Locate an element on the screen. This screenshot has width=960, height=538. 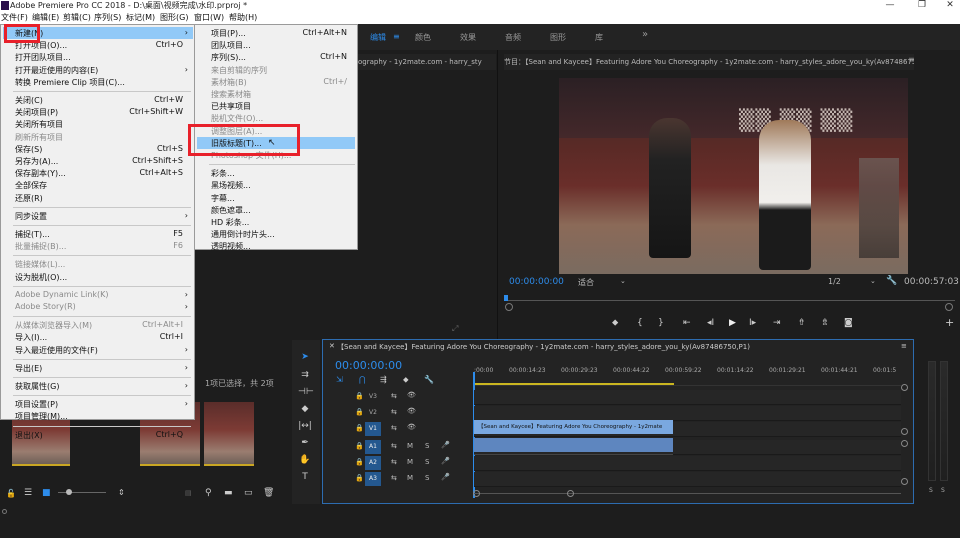
track-lane-v2 is located at coordinates (687, 413).